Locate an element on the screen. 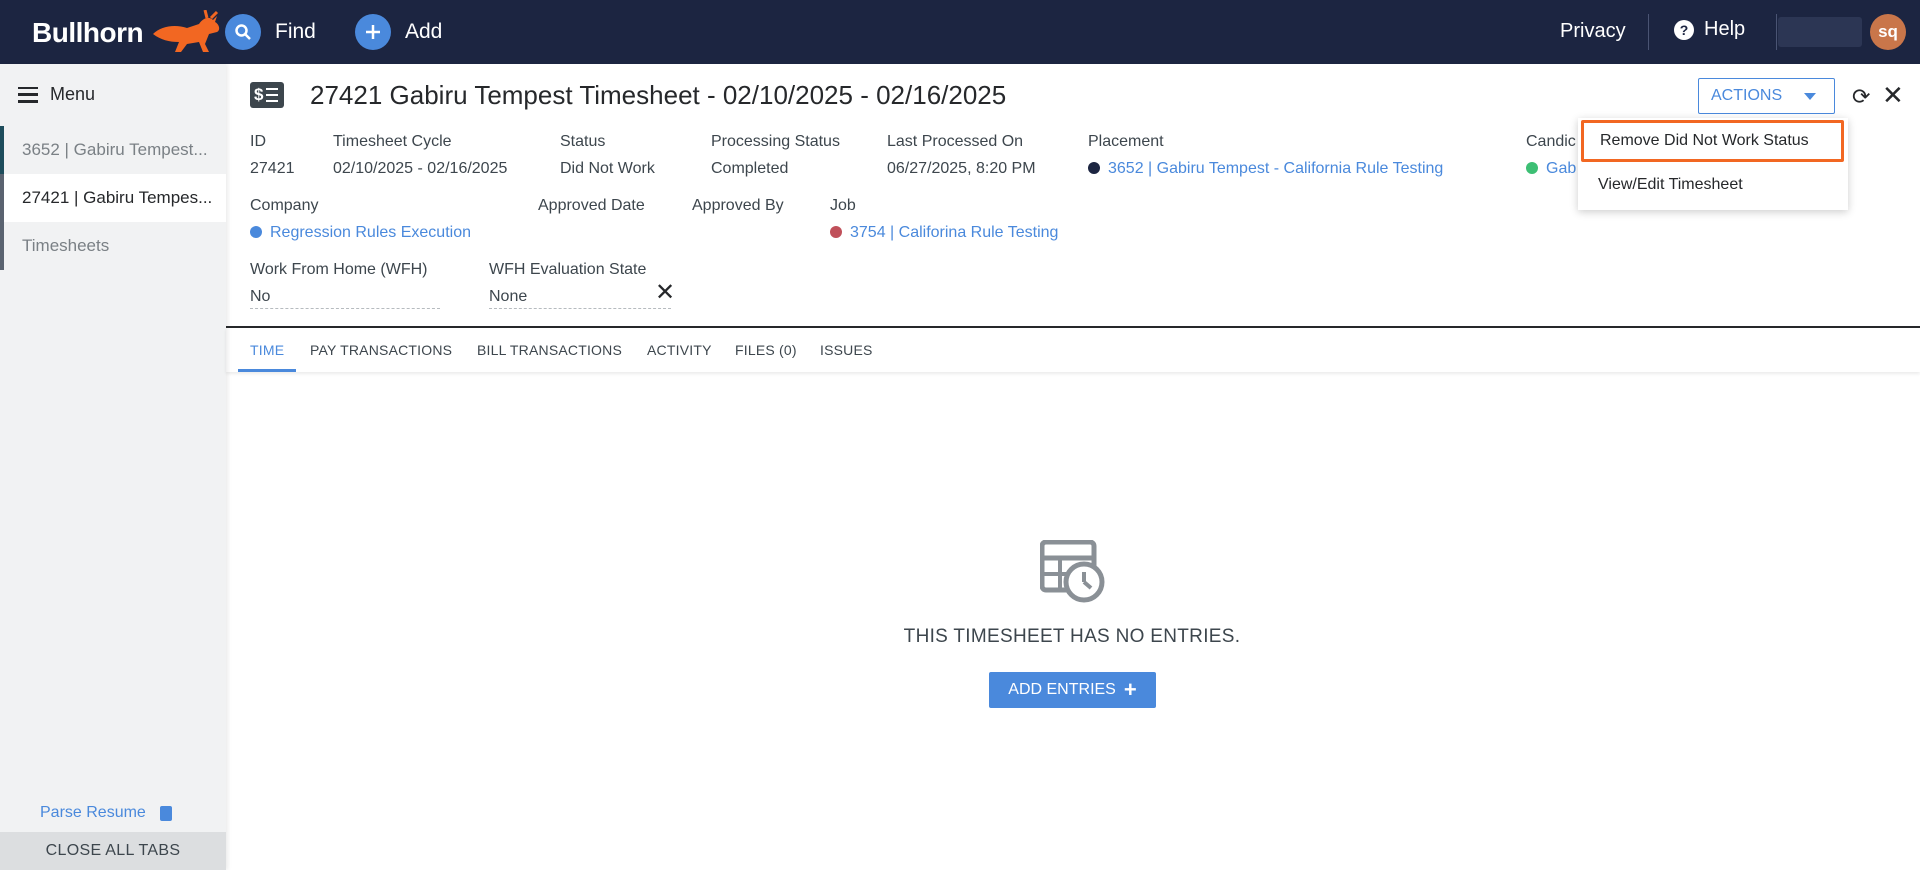  field-value: 27421 is located at coordinates (272, 168).